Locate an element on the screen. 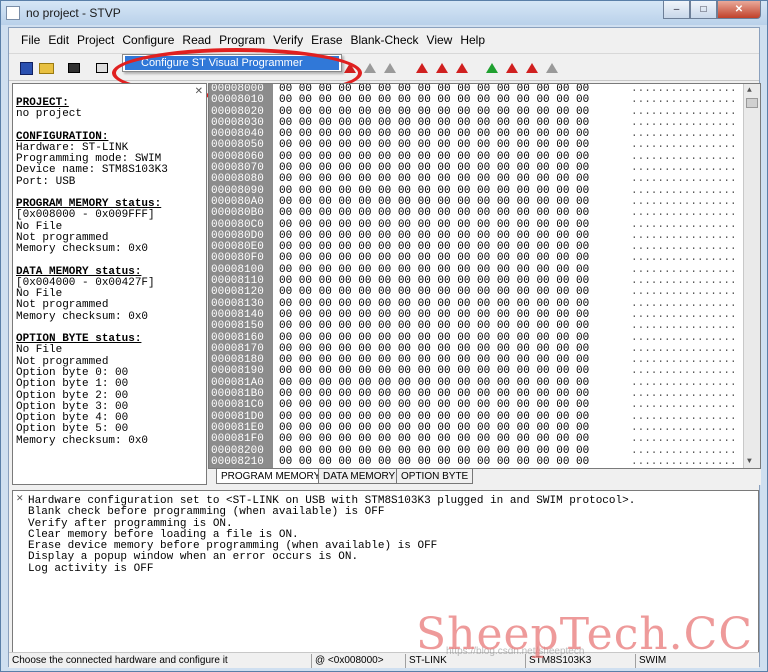 The width and height of the screenshot is (768, 672). info-line: no project is located at coordinates (49, 114).